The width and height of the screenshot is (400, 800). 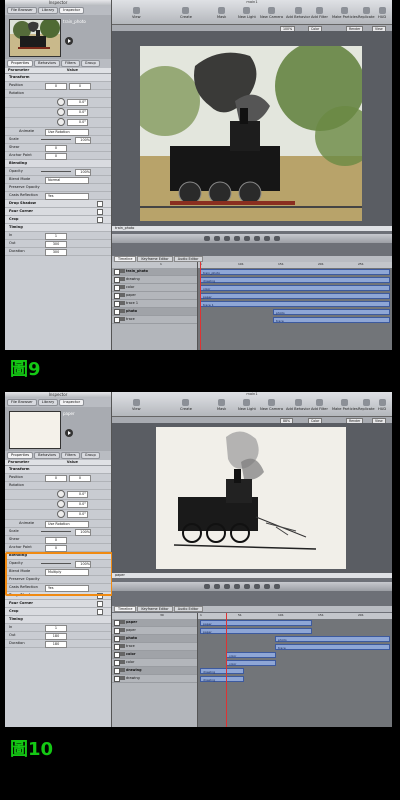 I want to click on scale-slider, so click(x=56, y=531).